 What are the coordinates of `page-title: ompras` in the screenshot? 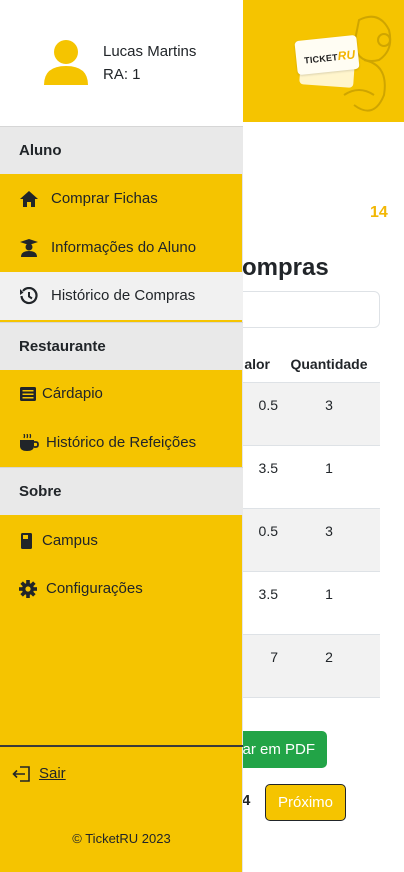 It's located at (285, 267).